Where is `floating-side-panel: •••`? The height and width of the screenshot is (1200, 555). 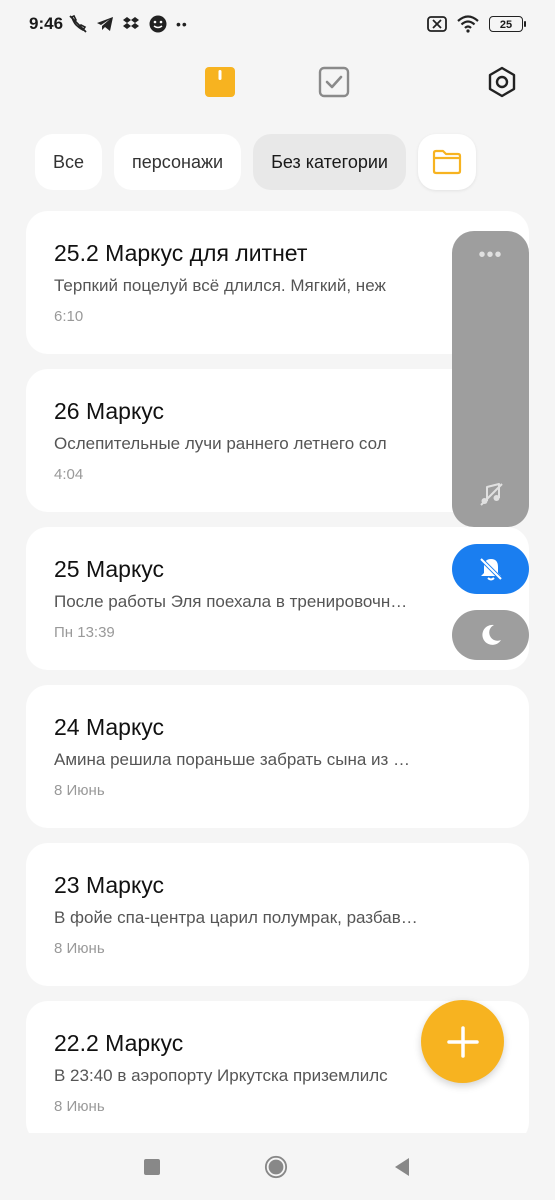 floating-side-panel: ••• is located at coordinates (490, 379).